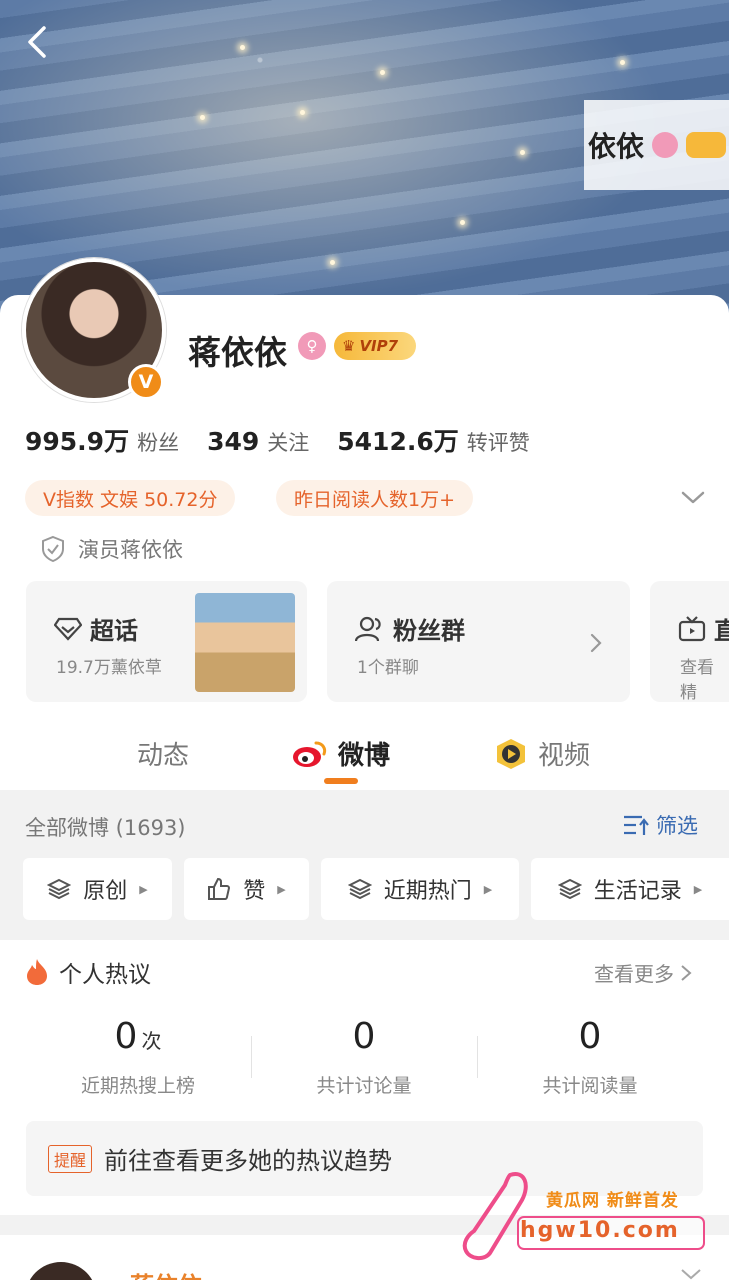 The width and height of the screenshot is (729, 1280). Describe the element at coordinates (288, 442) in the screenshot. I see `following-label: 关注` at that location.